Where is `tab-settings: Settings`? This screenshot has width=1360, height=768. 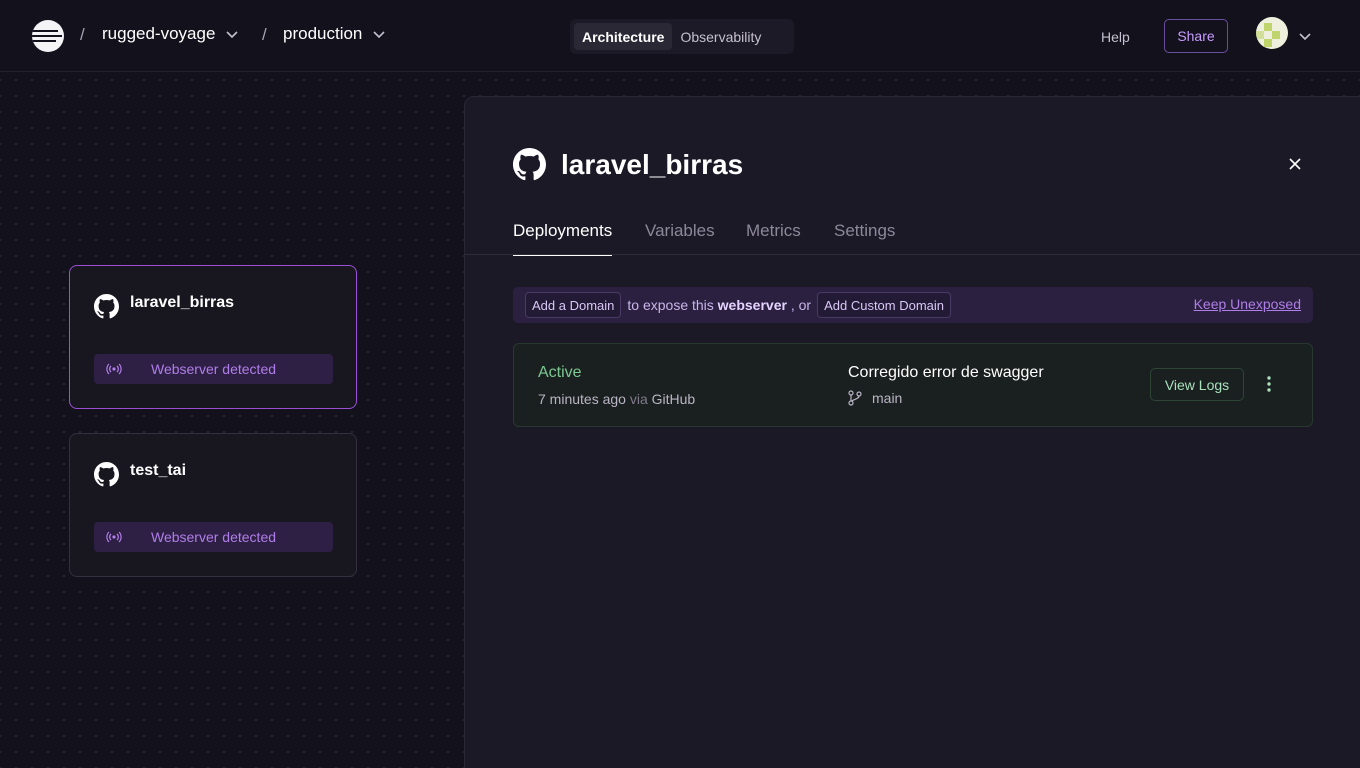
tab-settings: Settings is located at coordinates (864, 238).